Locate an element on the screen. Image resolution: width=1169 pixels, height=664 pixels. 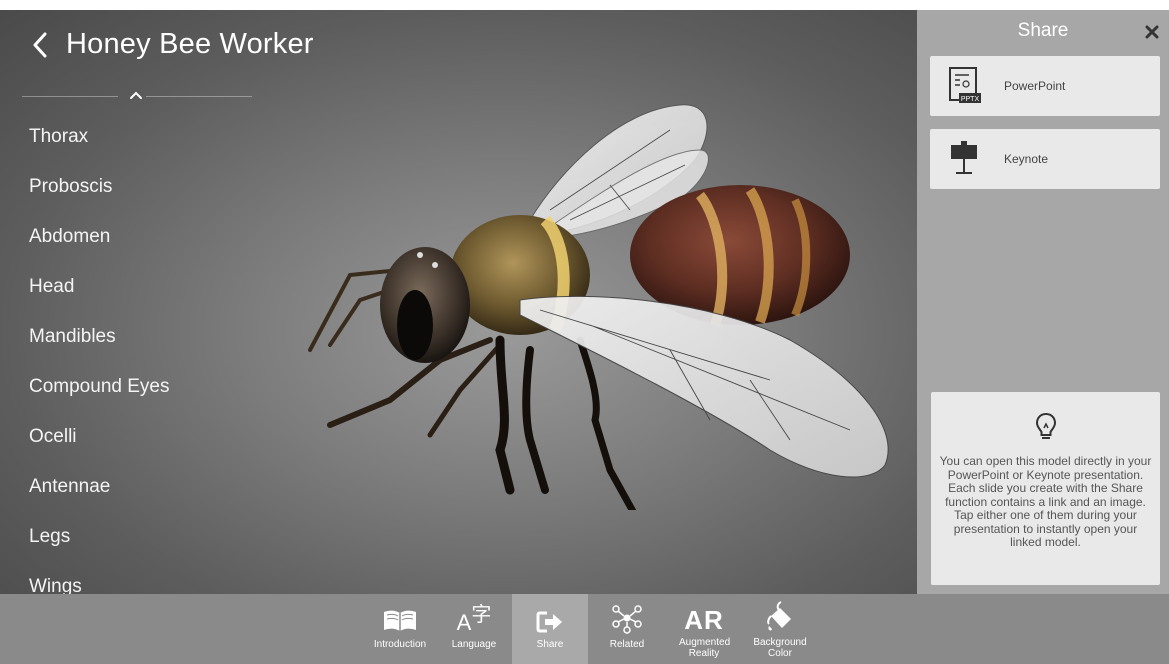
lightbulb-icon is located at coordinates (1045, 425).